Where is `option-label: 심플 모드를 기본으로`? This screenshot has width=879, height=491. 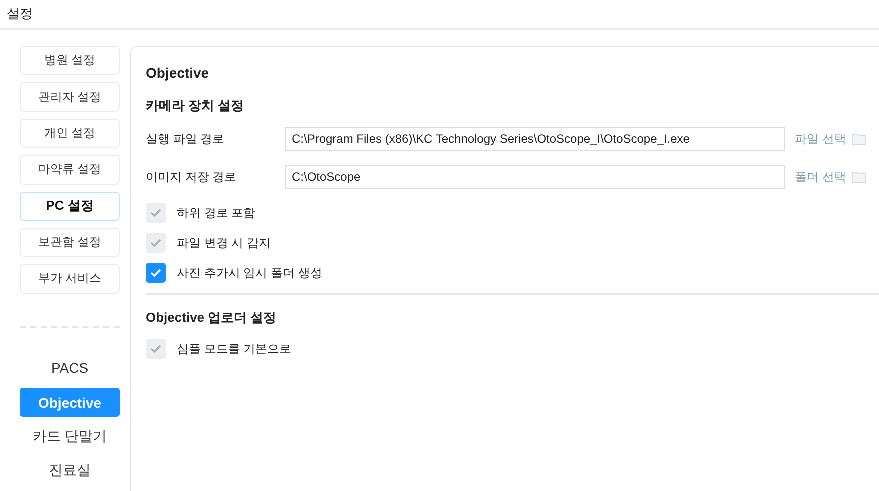 option-label: 심플 모드를 기본으로 is located at coordinates (234, 349).